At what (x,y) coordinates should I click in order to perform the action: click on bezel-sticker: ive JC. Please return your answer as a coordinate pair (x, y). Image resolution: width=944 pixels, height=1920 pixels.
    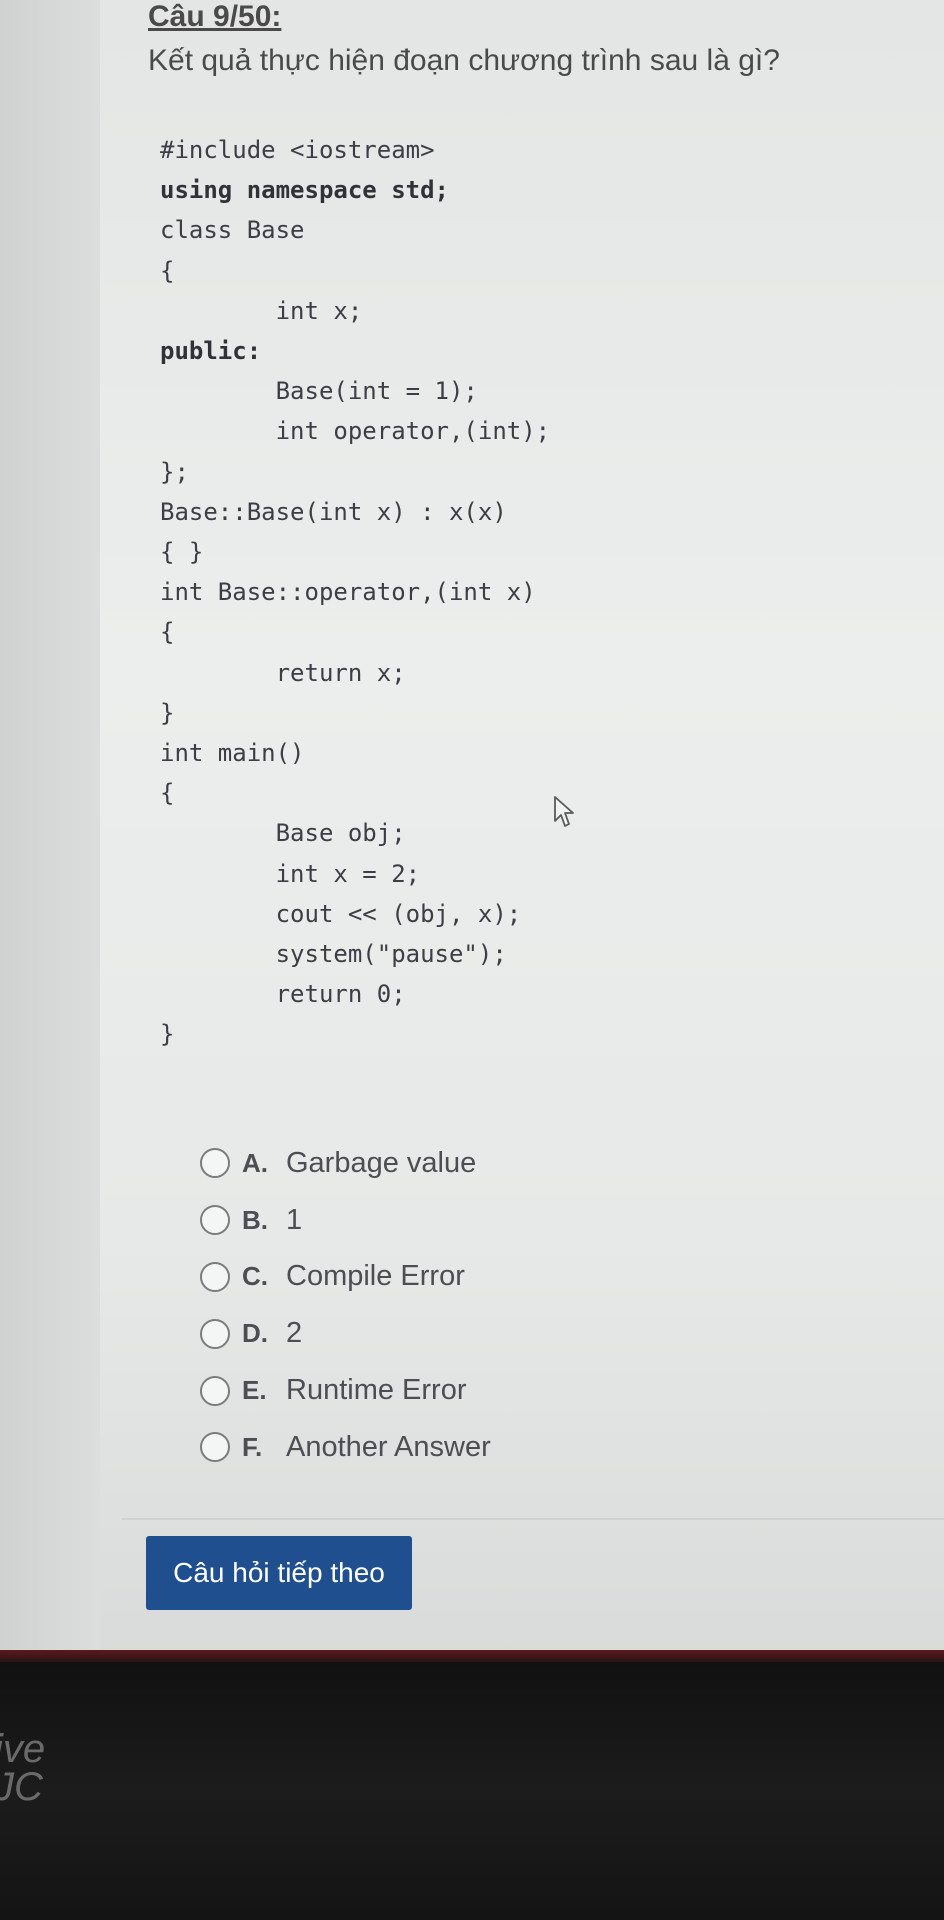
    Looking at the image, I should click on (23, 1768).